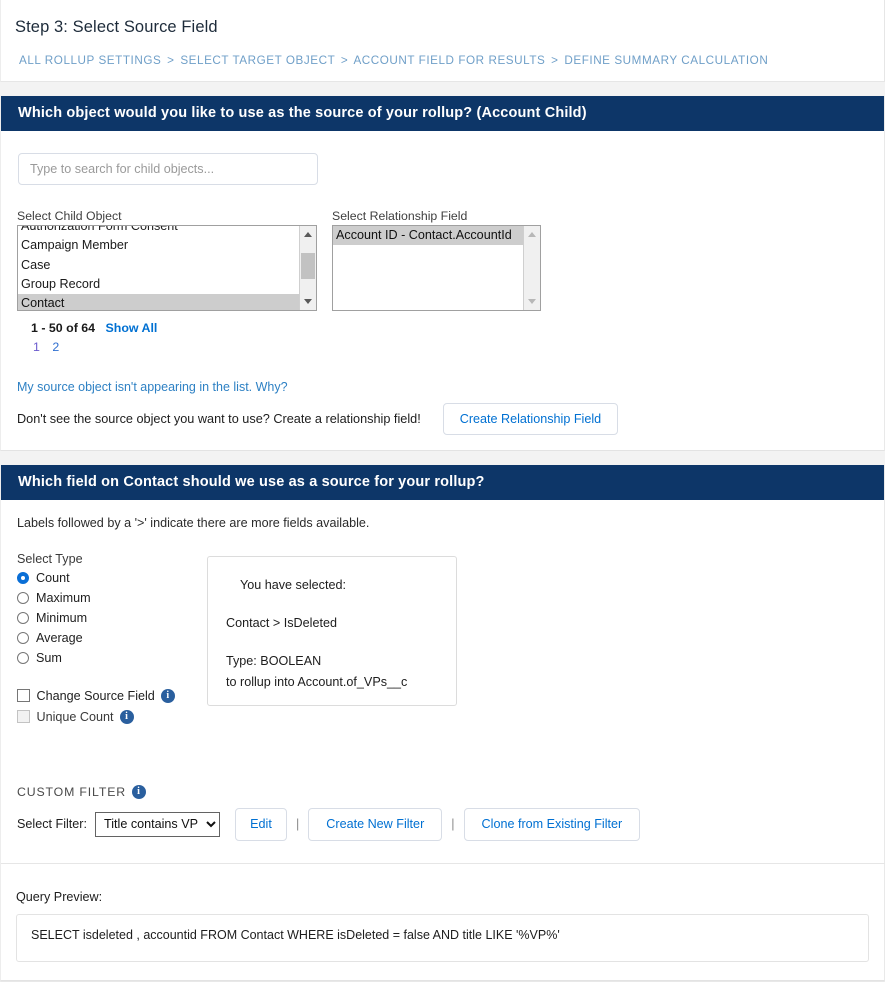  I want to click on relationship-field-listbox: Account ID - Contact.AccountId, so click(436, 268).